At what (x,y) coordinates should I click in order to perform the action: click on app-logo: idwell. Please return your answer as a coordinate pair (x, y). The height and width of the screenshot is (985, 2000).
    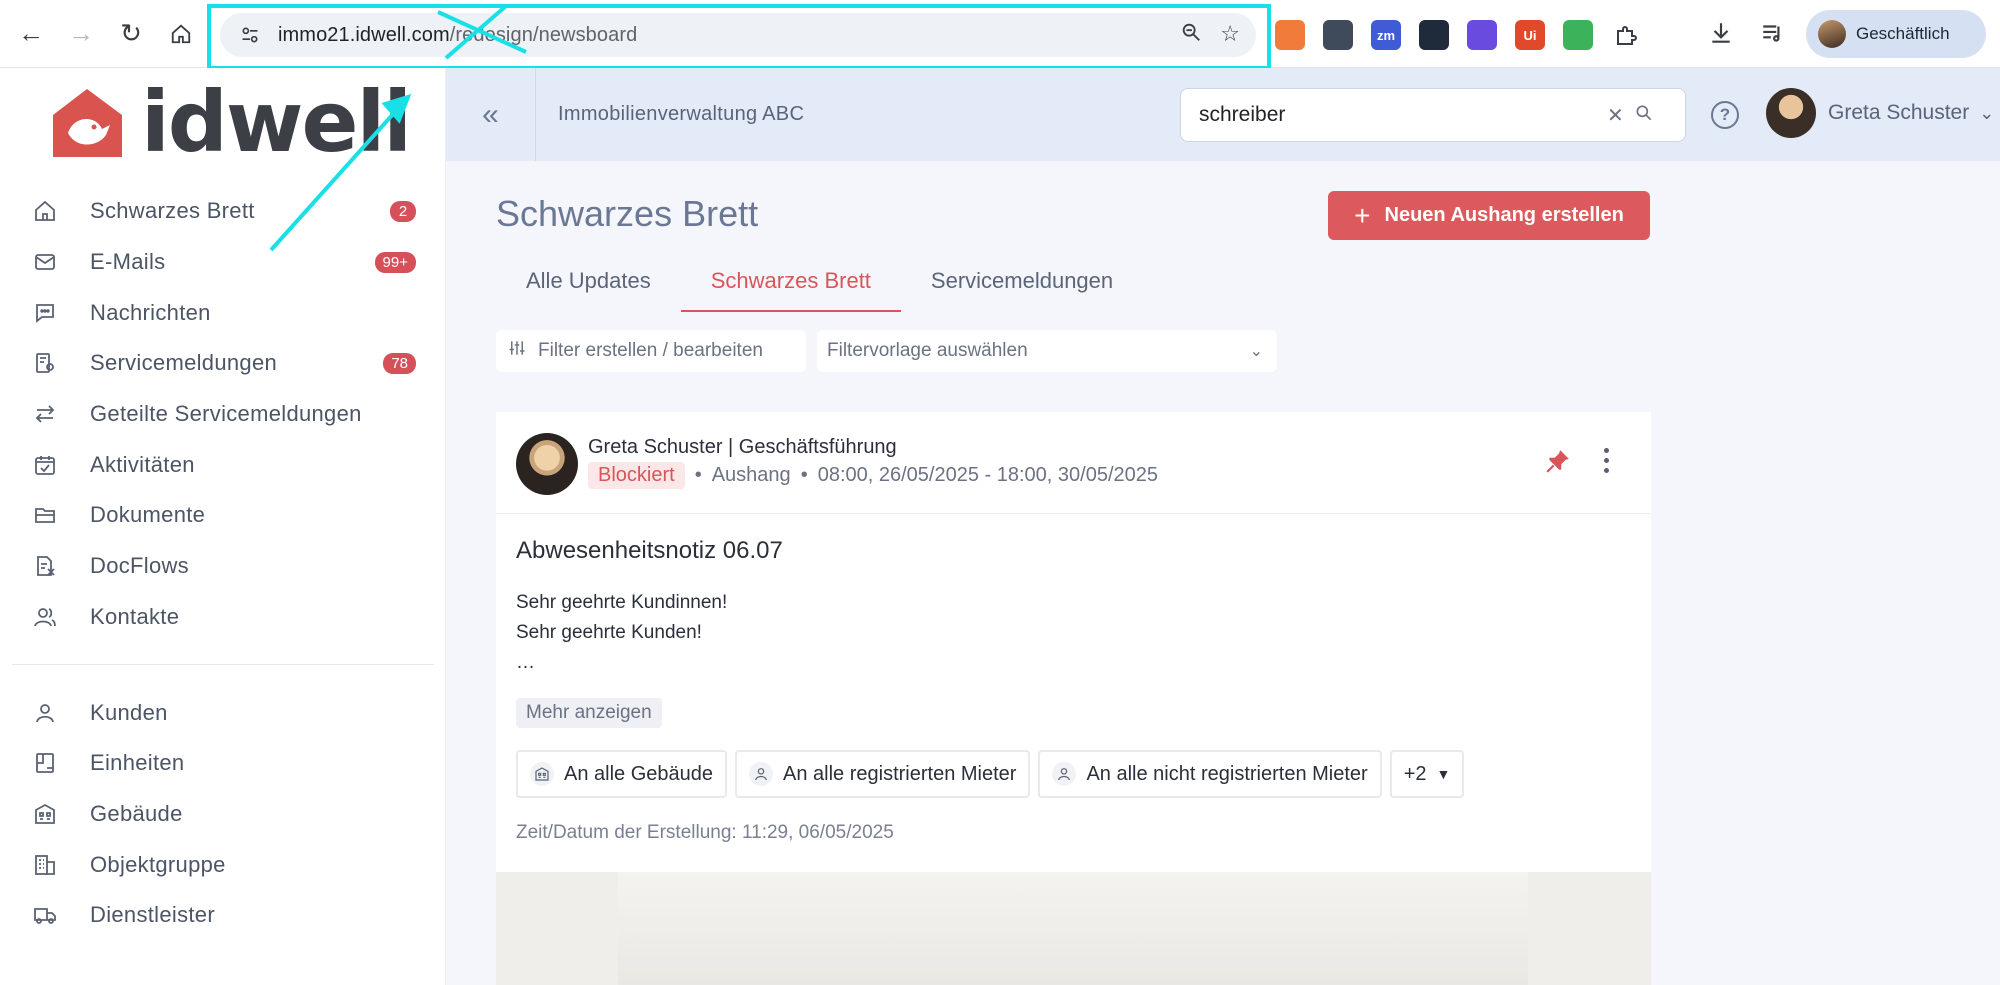
    Looking at the image, I should click on (231, 122).